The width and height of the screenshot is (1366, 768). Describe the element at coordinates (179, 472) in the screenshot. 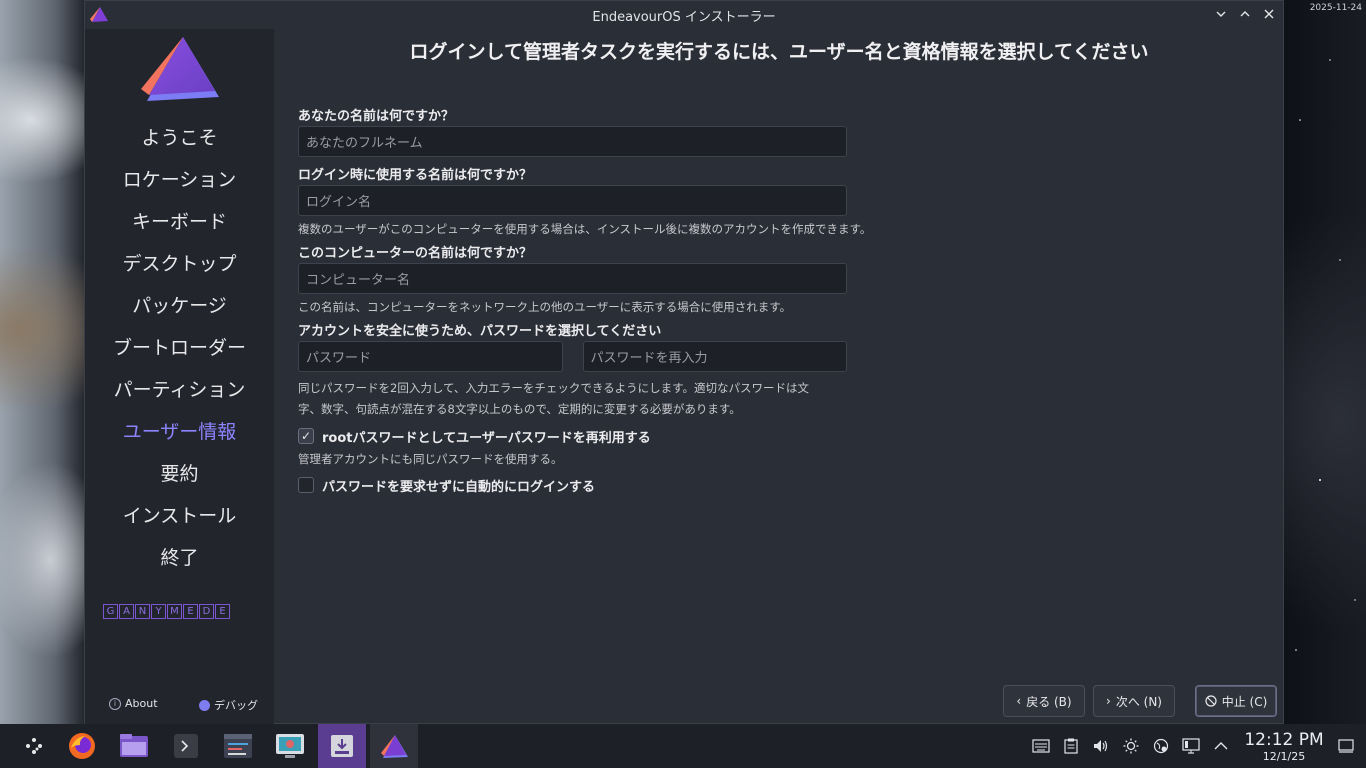

I see `step-summary: 要約` at that location.